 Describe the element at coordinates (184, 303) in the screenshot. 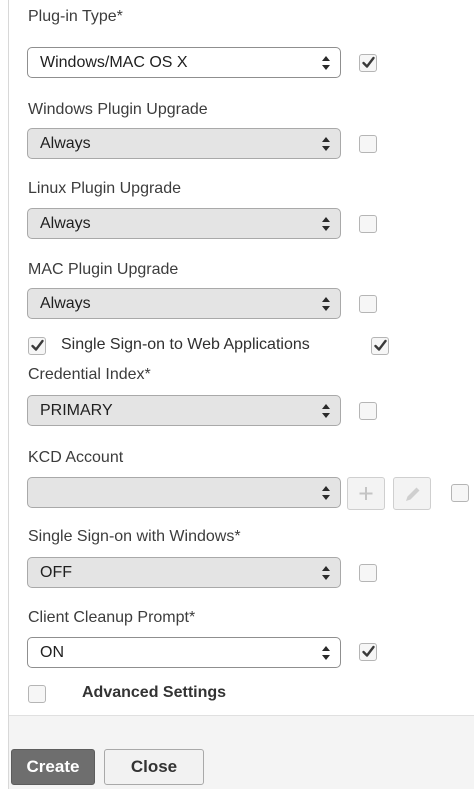

I see `mac-plugin-upgrade-select: Always` at that location.